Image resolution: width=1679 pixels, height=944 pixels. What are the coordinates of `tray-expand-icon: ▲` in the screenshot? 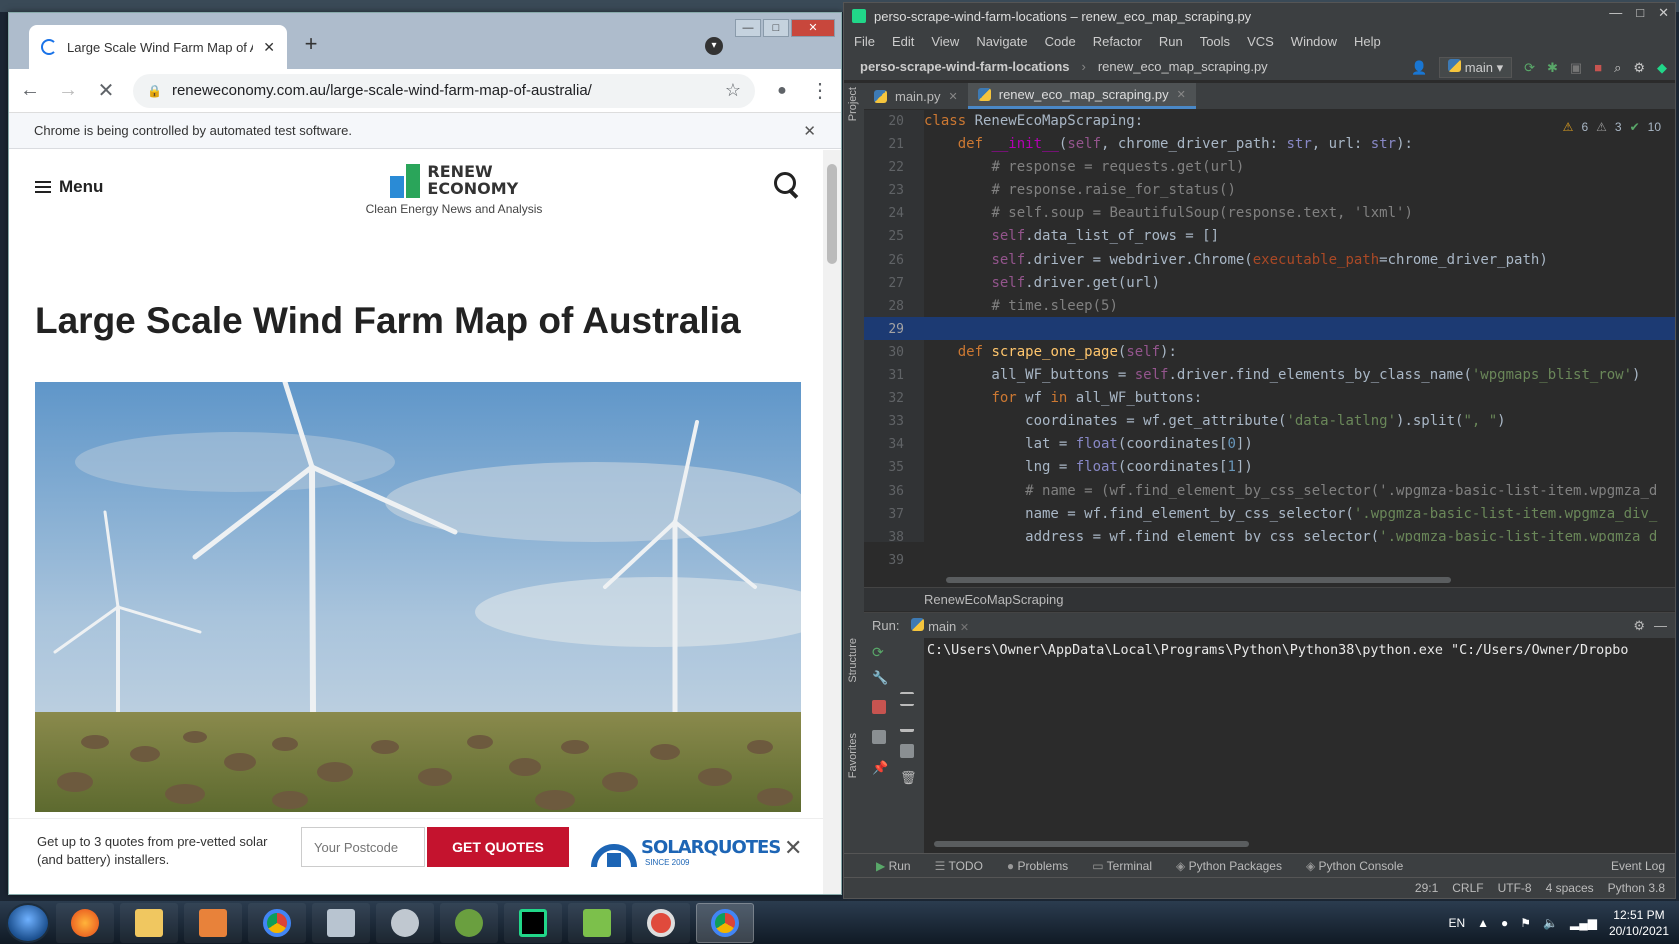 It's located at (1483, 923).